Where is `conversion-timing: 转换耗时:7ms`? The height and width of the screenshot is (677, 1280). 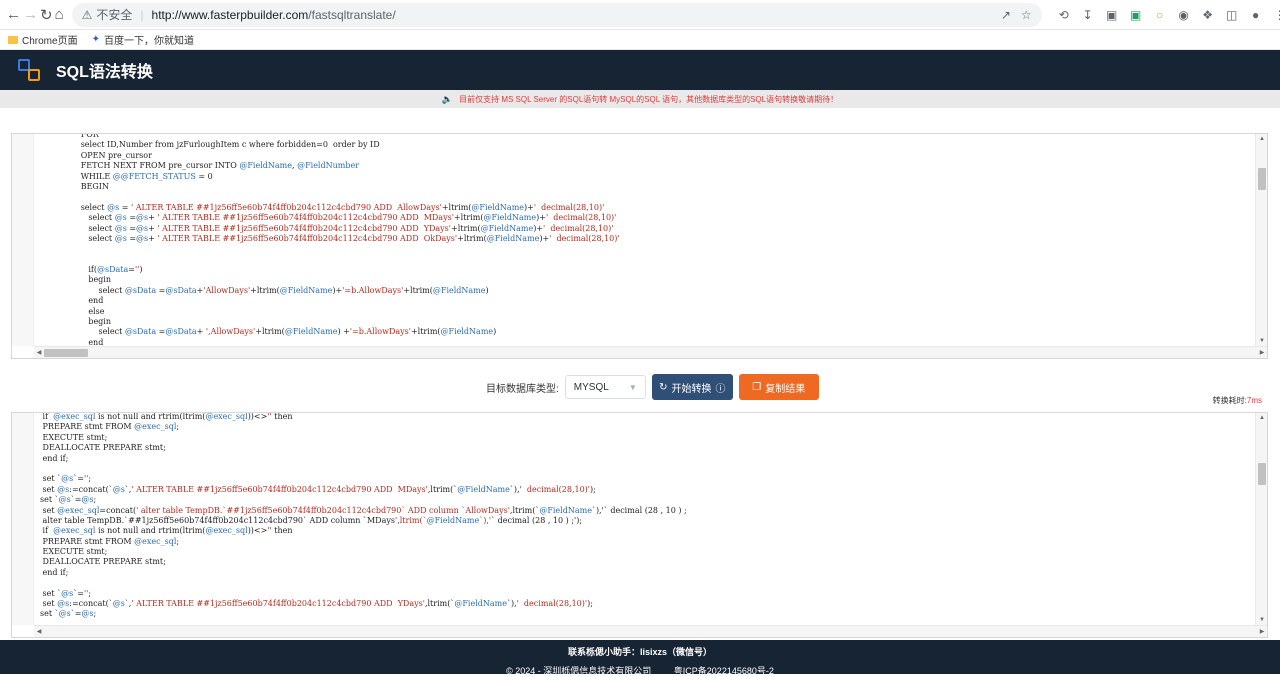 conversion-timing: 转换耗时:7ms is located at coordinates (1237, 400).